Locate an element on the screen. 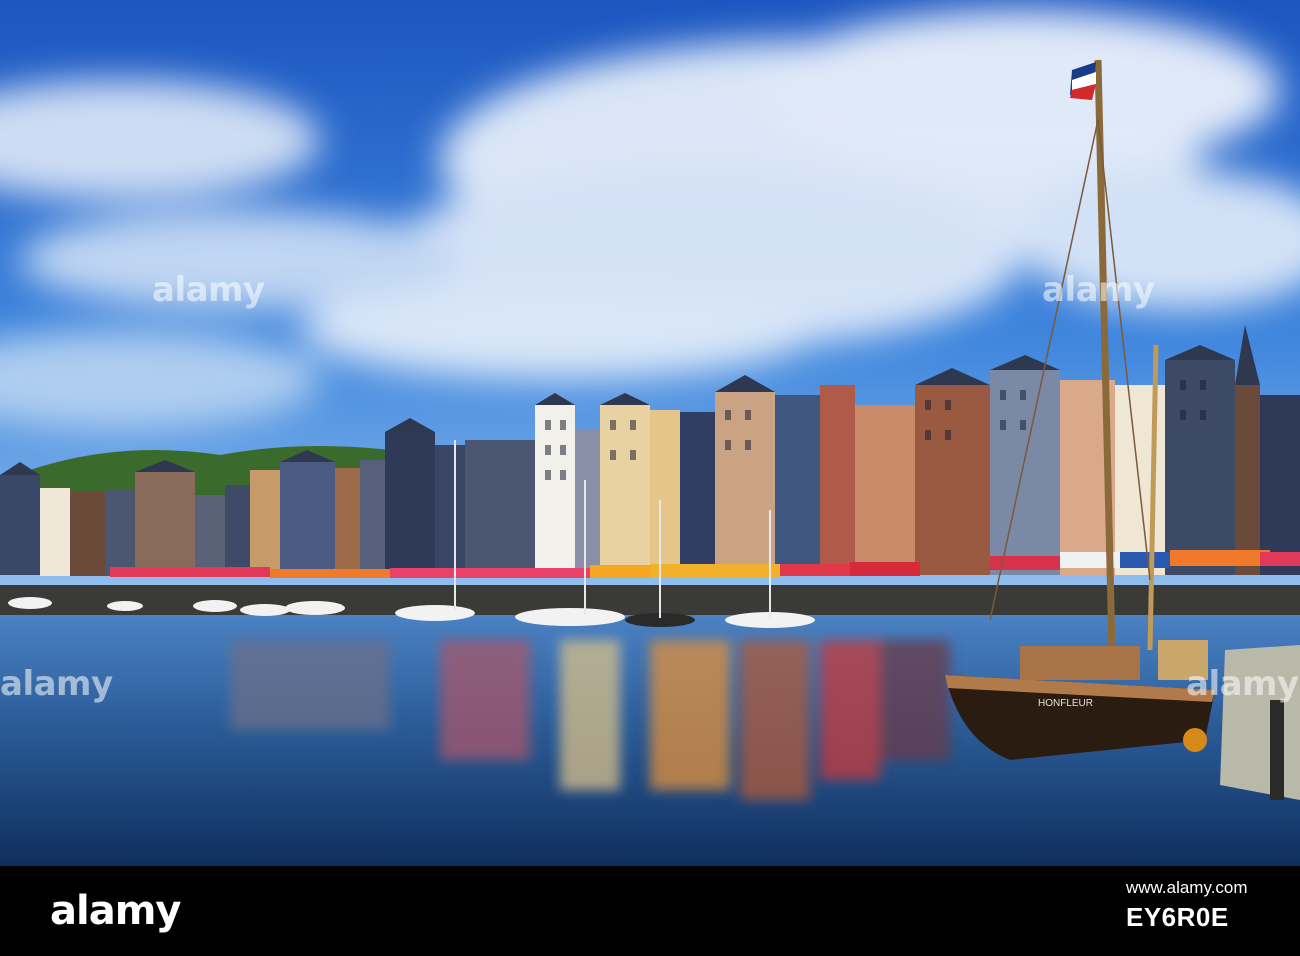 The height and width of the screenshot is (956, 1300). boat-name: HONFLEUR is located at coordinates (1065, 703).